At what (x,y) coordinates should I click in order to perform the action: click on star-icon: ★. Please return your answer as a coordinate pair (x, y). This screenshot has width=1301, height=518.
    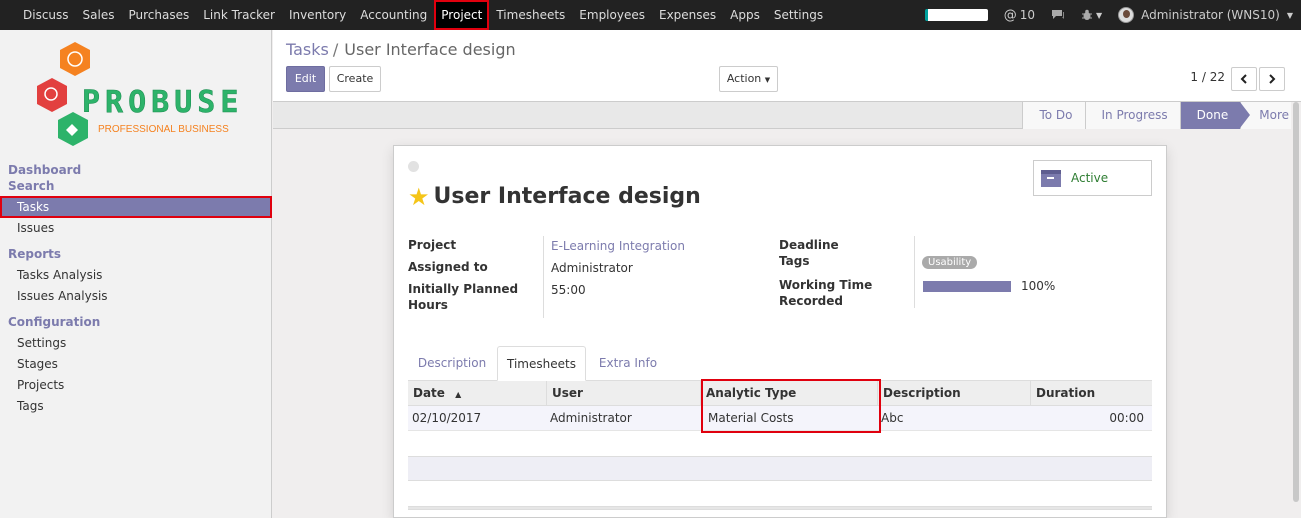
    Looking at the image, I should click on (419, 197).